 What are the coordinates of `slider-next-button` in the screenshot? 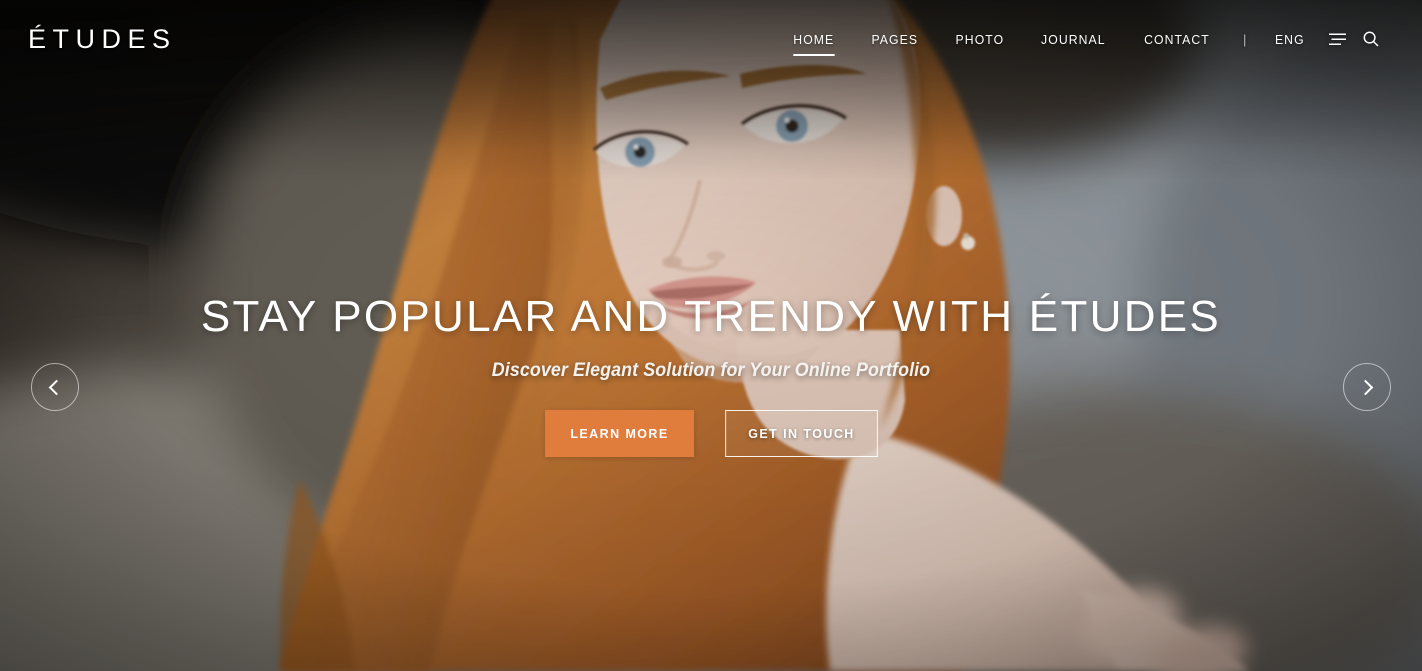 It's located at (1367, 387).